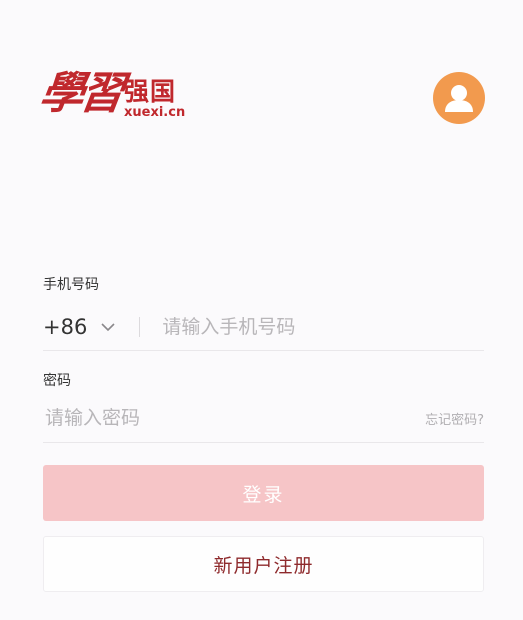 The image size is (523, 620). Describe the element at coordinates (65, 327) in the screenshot. I see `country-code-select: +86` at that location.